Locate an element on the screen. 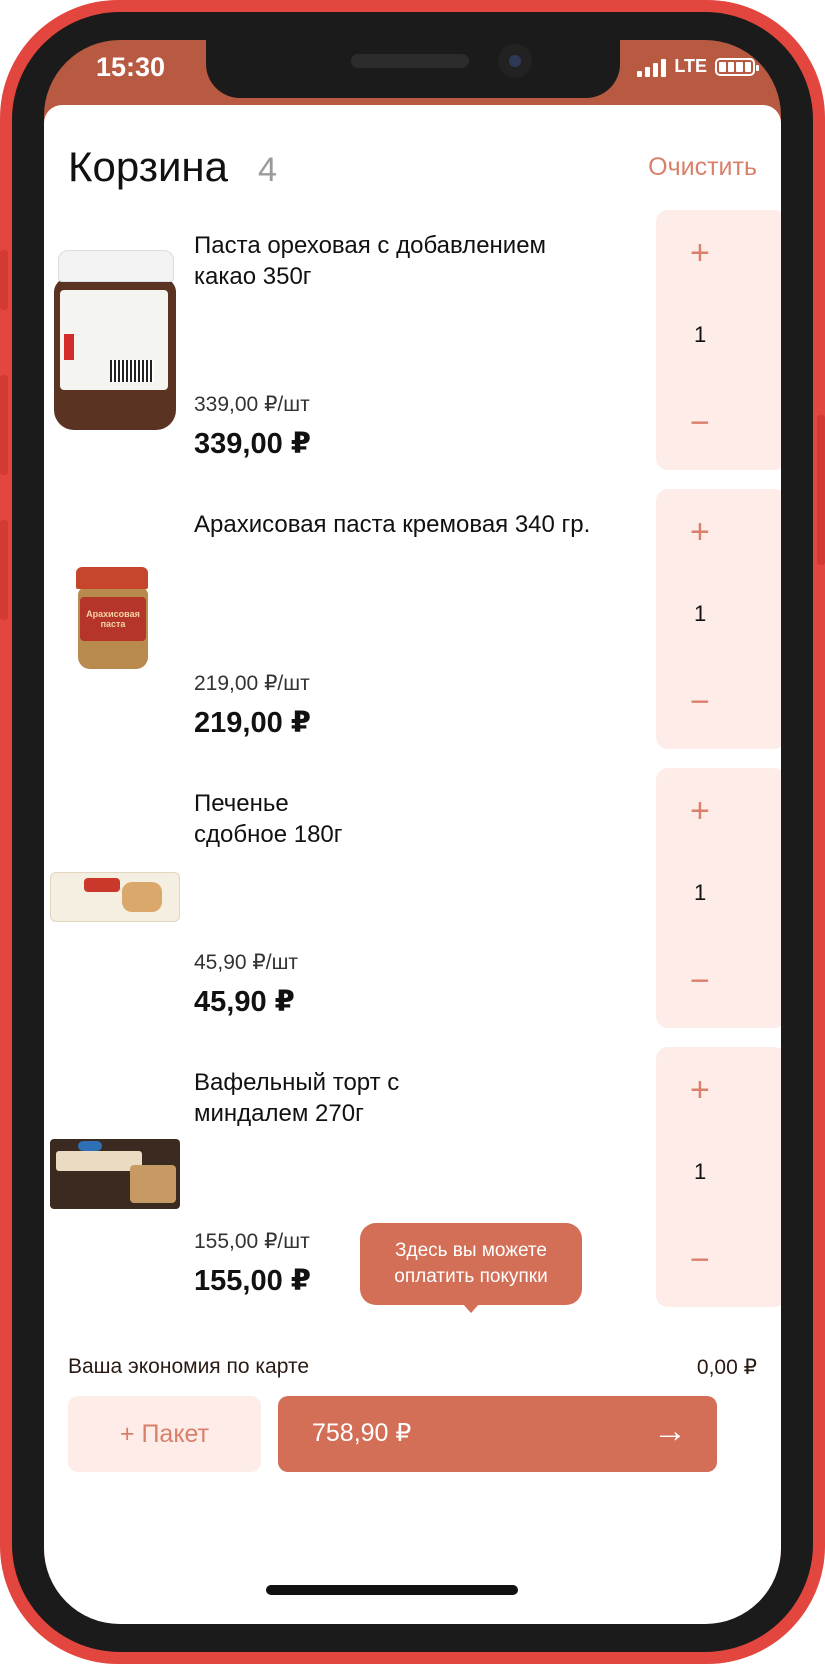  cart-count: 4 is located at coordinates (267, 170).